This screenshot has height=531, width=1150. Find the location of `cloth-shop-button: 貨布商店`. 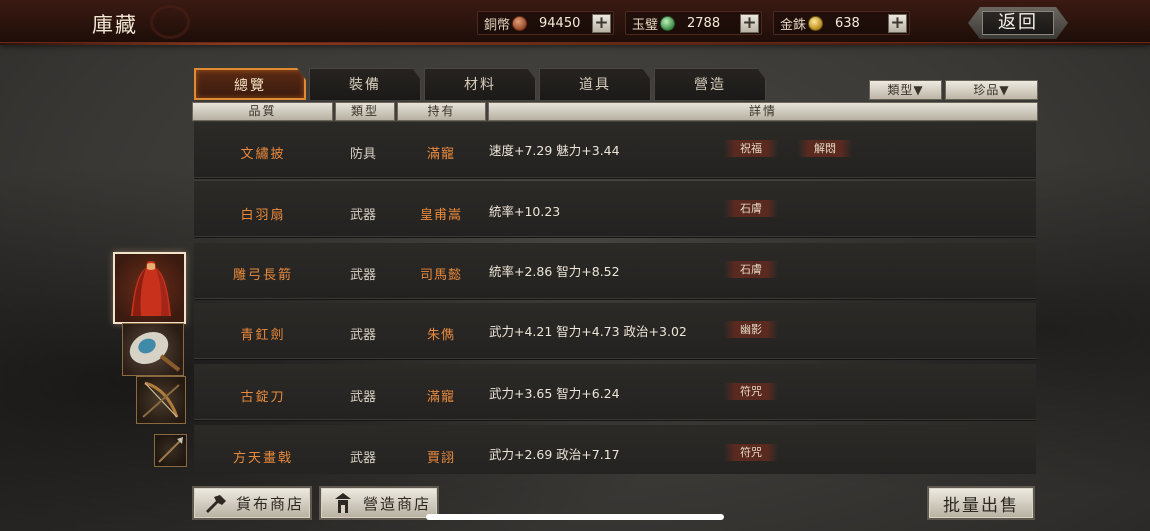

cloth-shop-button: 貨布商店 is located at coordinates (252, 503).